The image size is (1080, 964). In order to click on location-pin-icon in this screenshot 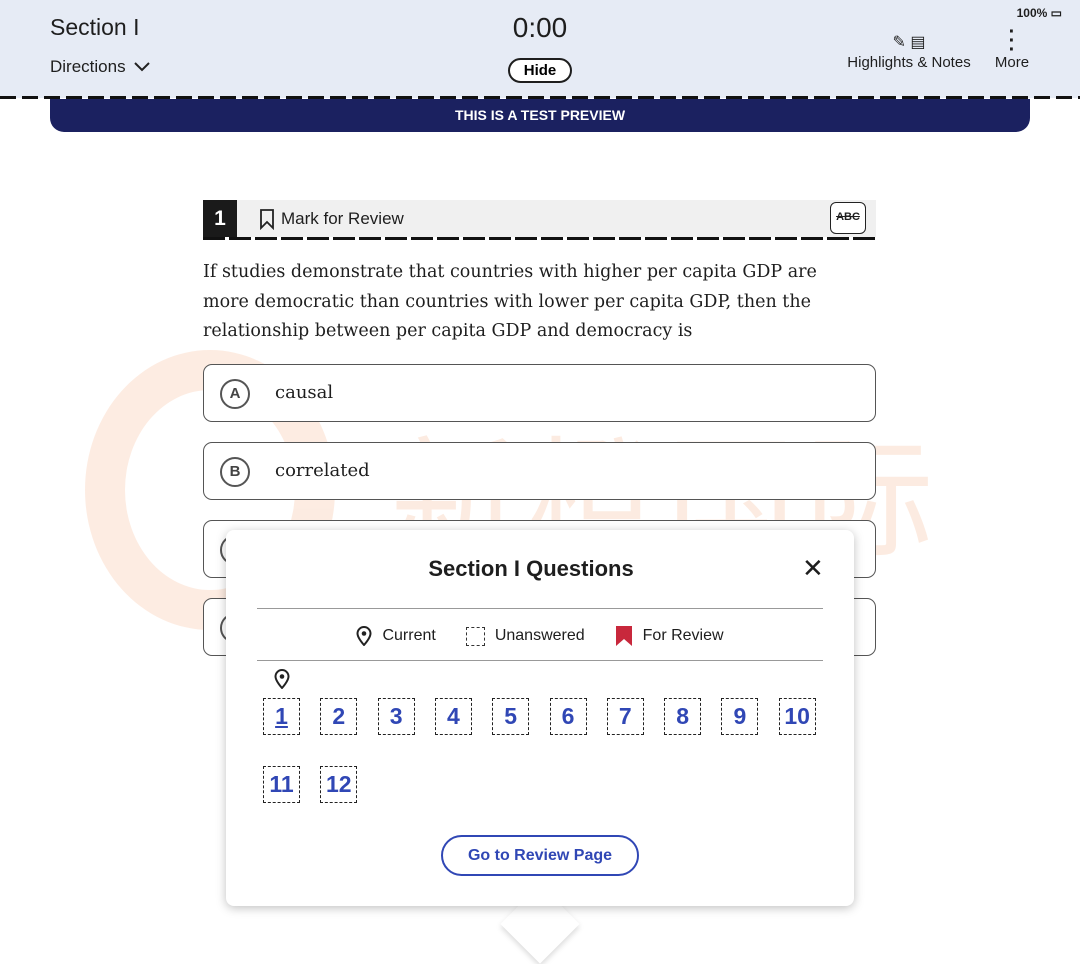, I will do `click(364, 636)`.